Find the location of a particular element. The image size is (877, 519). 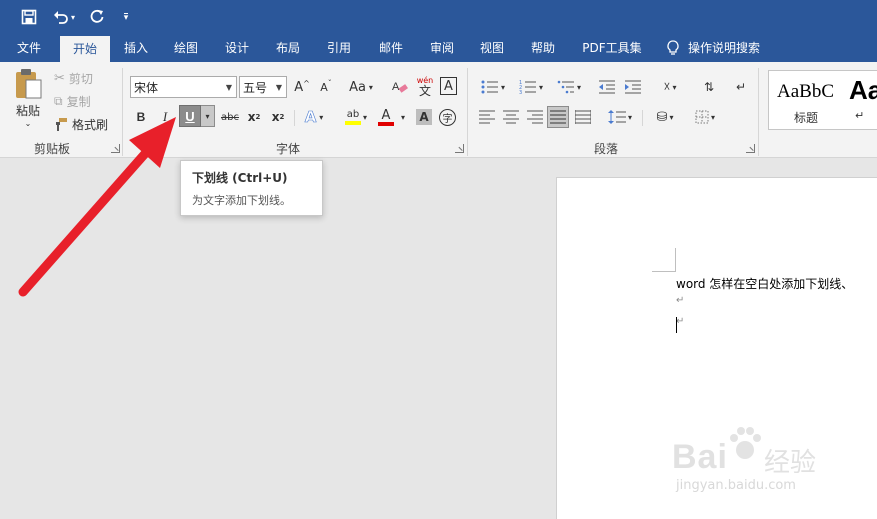

watermark-url: jingyan.baidu.com is located at coordinates (736, 485).